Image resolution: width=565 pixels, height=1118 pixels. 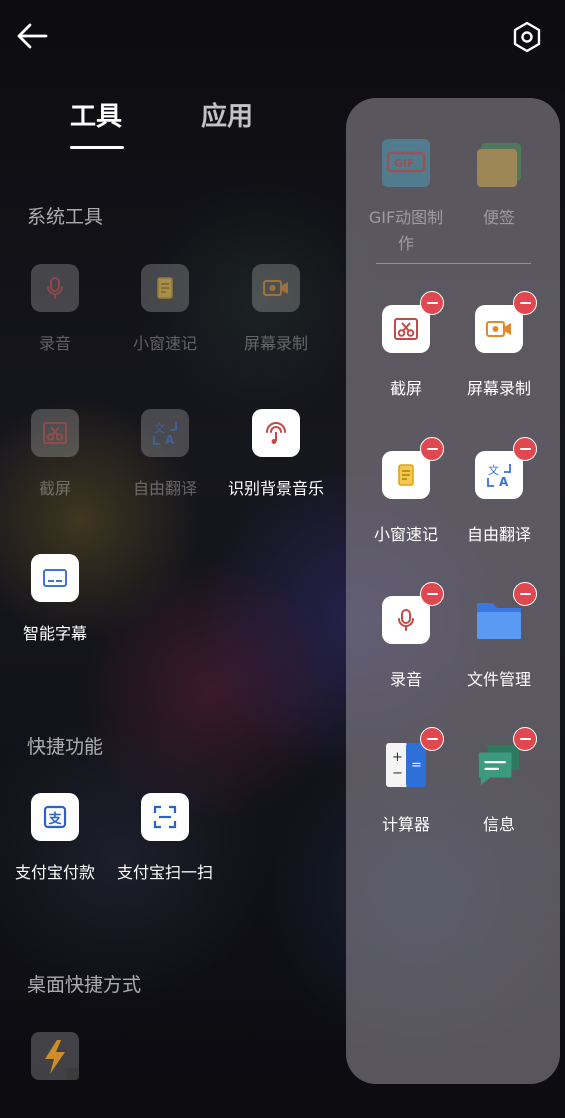 I want to click on panel-label: 小窗速记, so click(x=405, y=534).